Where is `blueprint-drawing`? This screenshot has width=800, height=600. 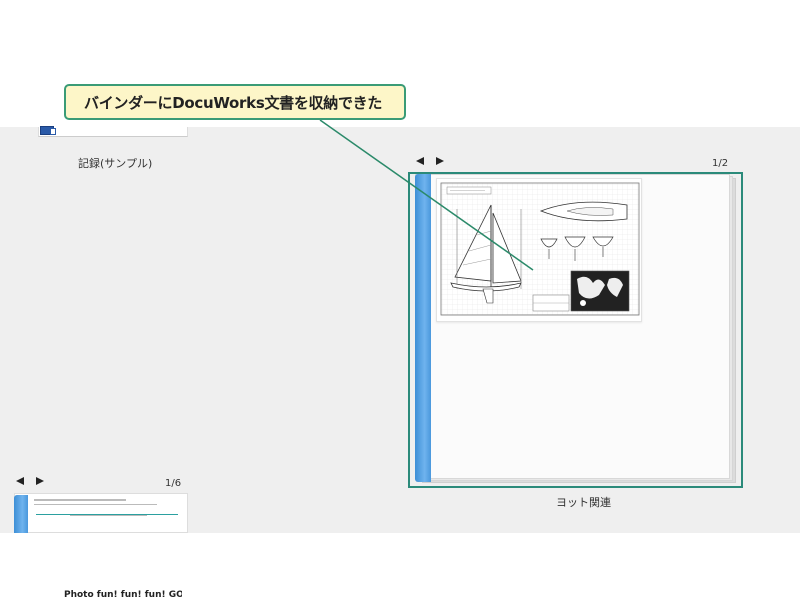 blueprint-drawing is located at coordinates (540, 249).